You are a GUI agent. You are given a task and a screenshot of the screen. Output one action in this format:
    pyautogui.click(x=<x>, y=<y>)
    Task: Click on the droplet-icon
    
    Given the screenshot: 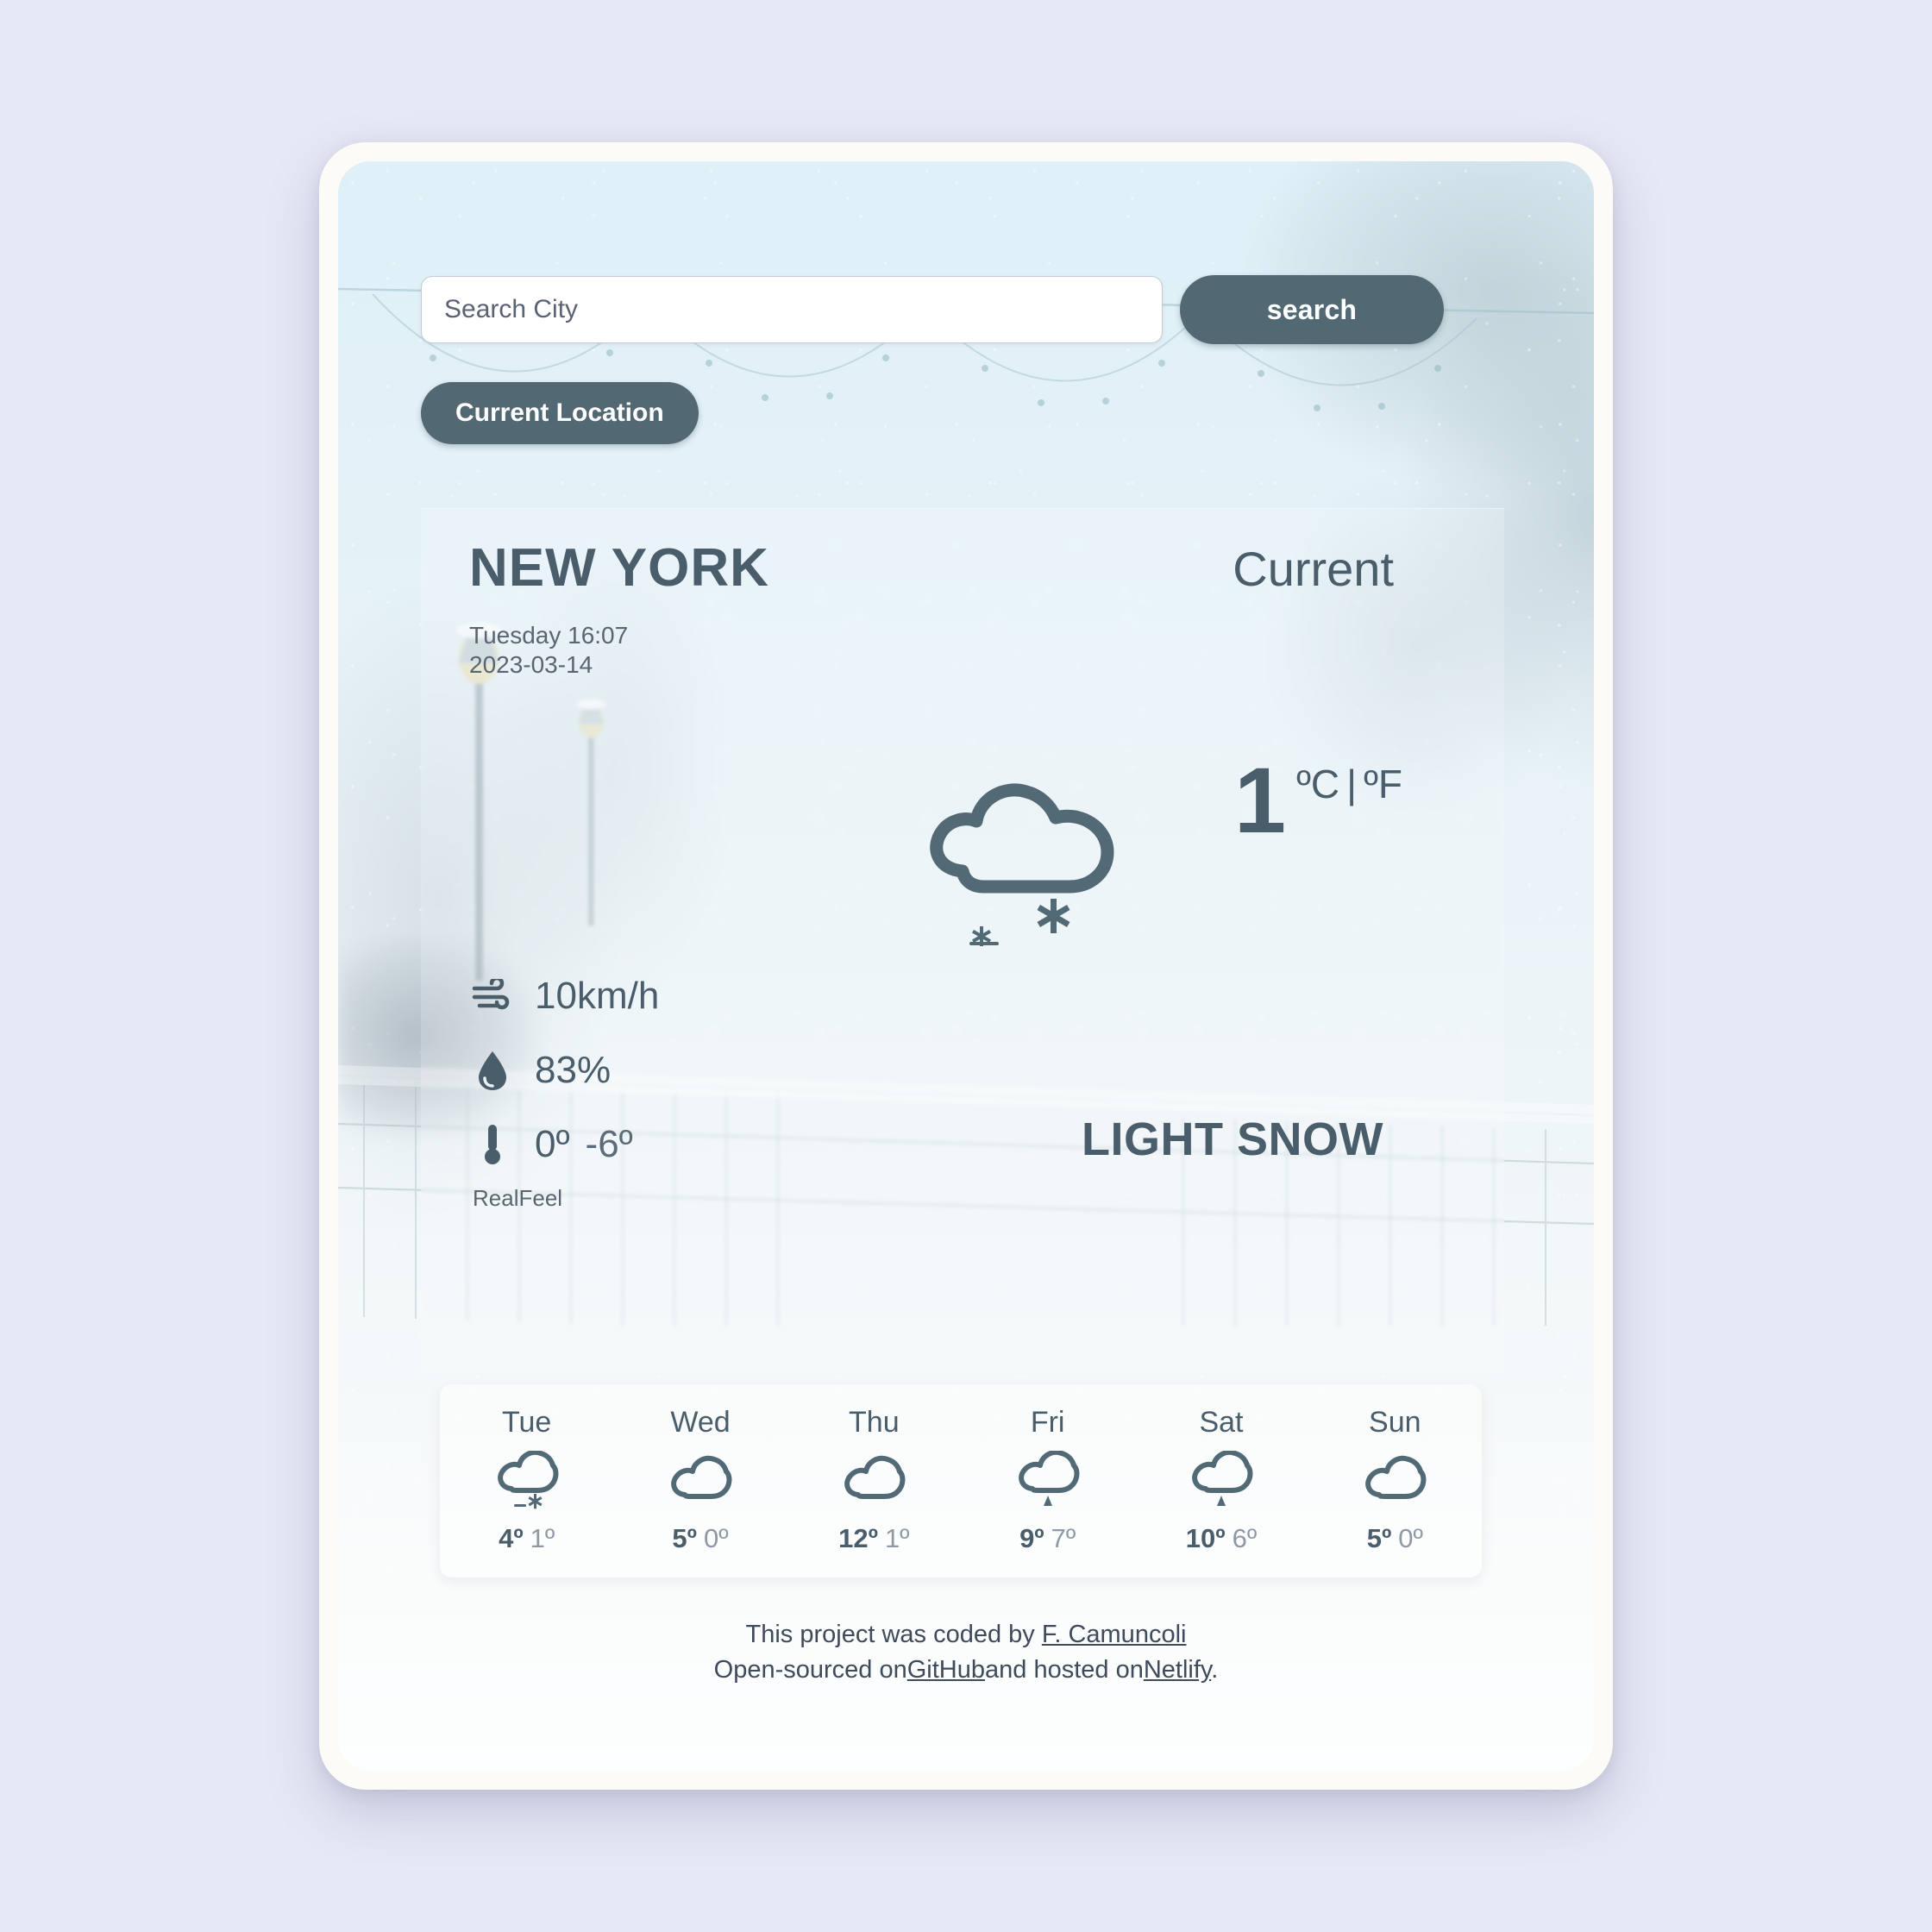 What is the action you would take?
    pyautogui.click(x=493, y=1070)
    